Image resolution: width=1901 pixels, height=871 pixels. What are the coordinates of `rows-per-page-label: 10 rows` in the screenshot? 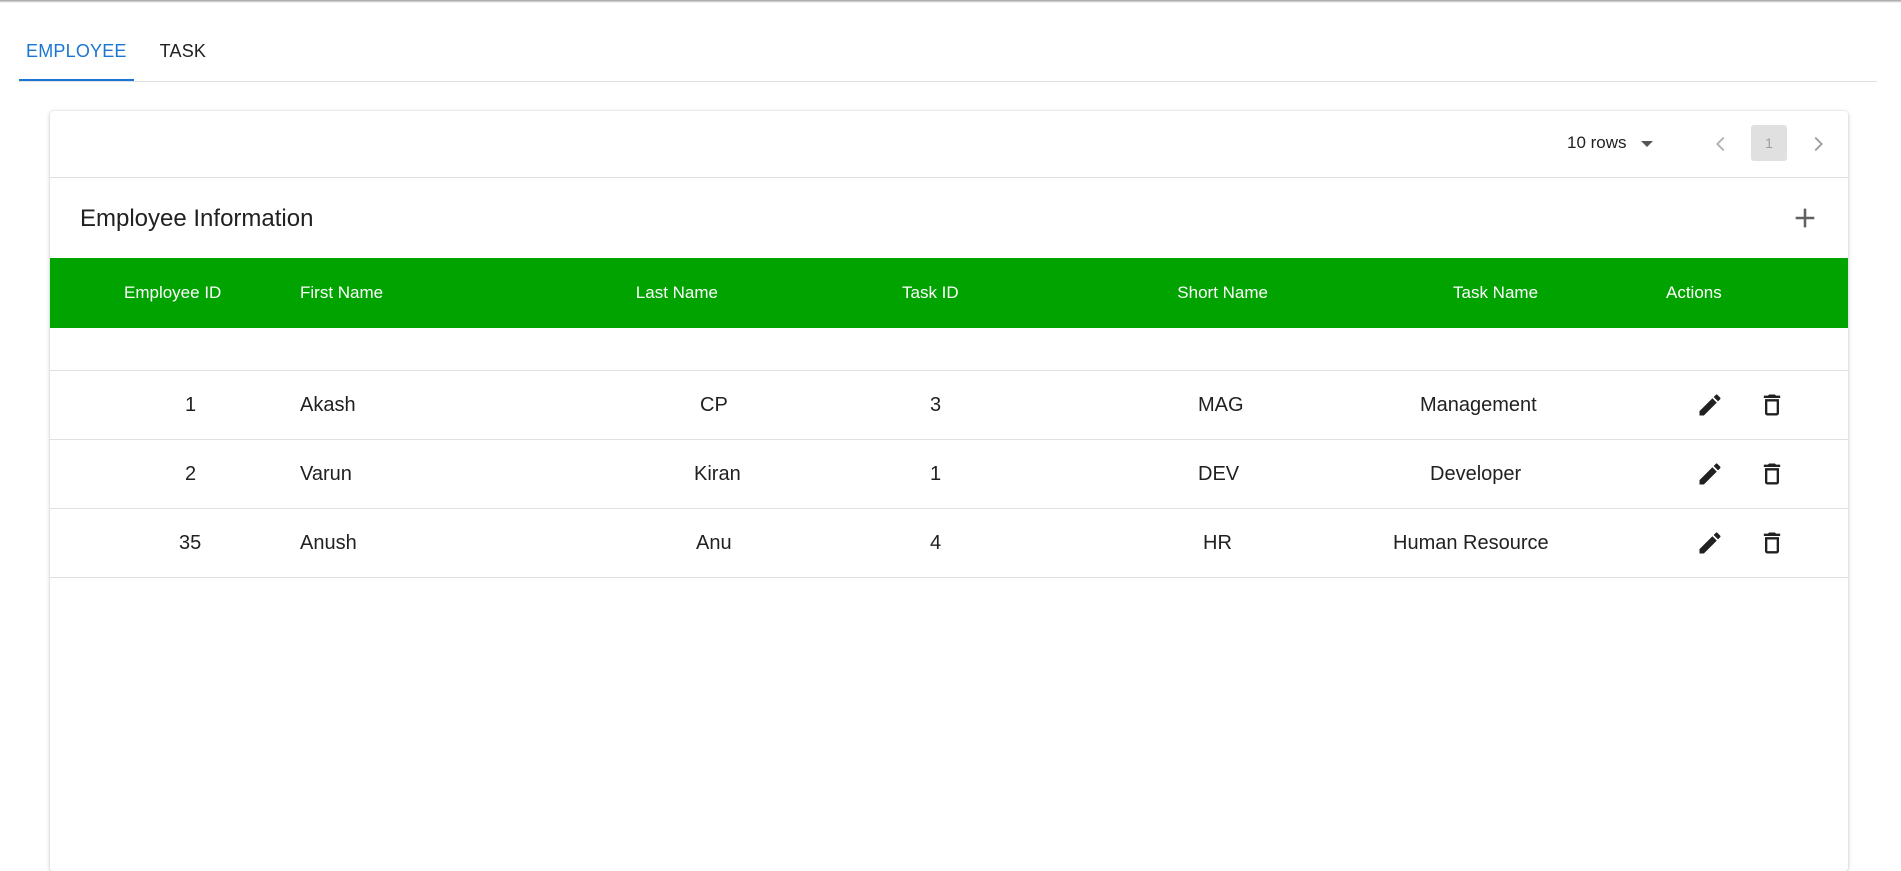 It's located at (1597, 142).